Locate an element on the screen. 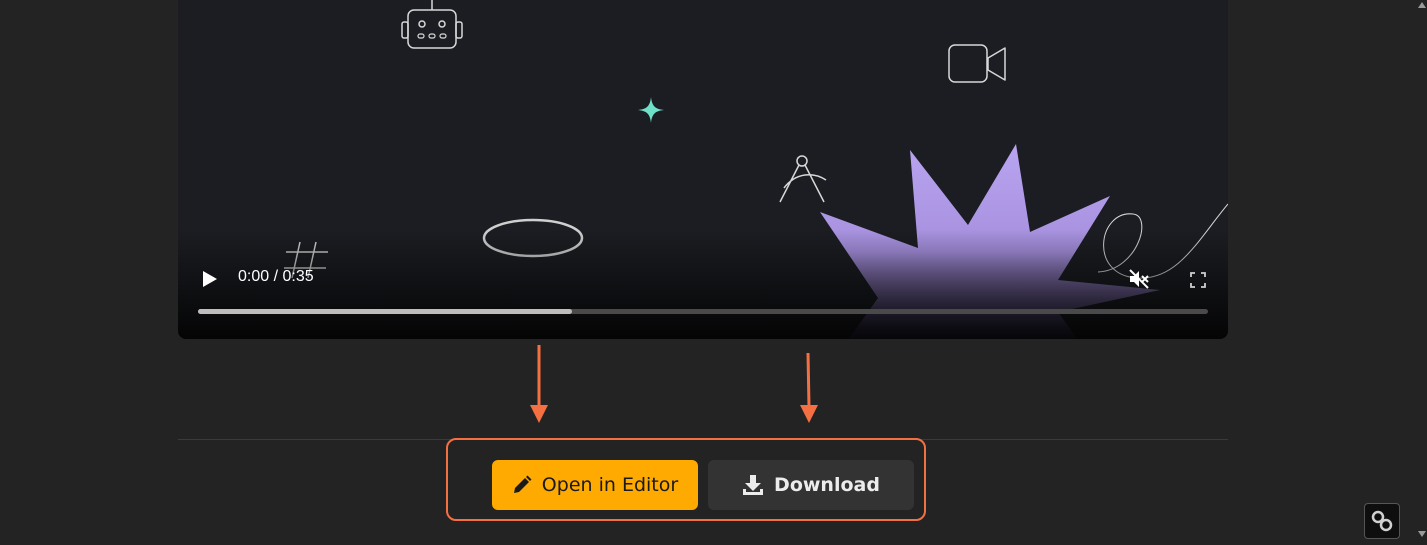  progress-fill is located at coordinates (385, 311).